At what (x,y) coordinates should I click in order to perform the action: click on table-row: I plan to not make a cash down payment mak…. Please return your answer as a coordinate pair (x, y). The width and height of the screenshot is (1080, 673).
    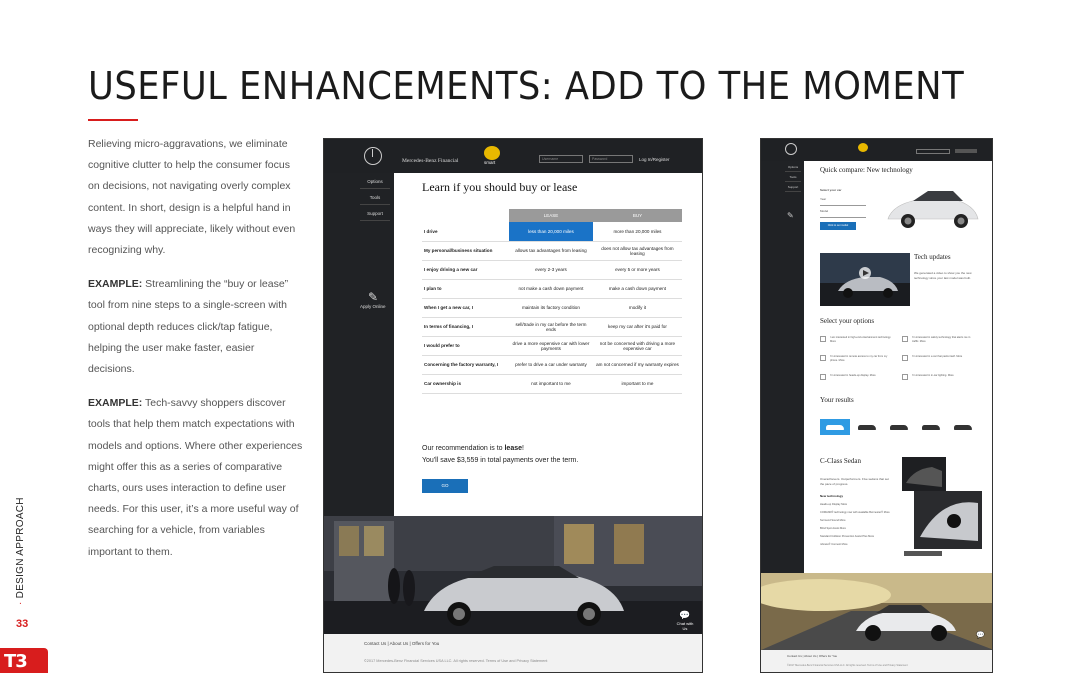
    Looking at the image, I should click on (552, 289).